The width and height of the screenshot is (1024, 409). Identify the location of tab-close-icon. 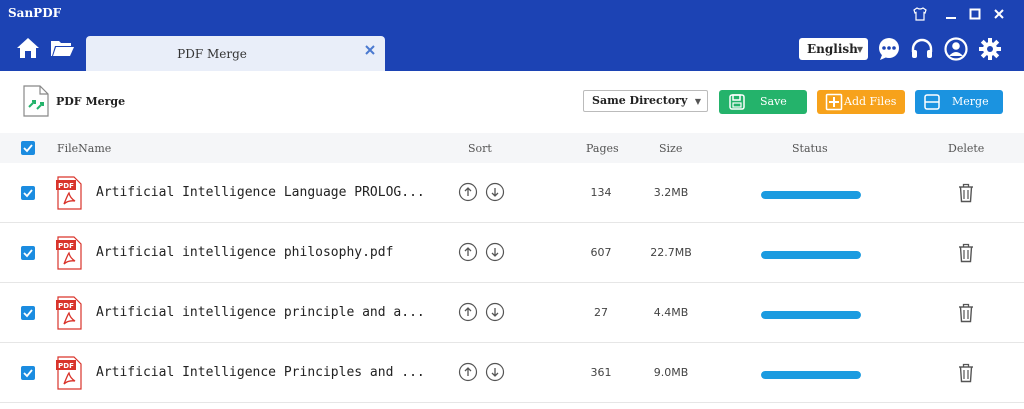
(370, 51).